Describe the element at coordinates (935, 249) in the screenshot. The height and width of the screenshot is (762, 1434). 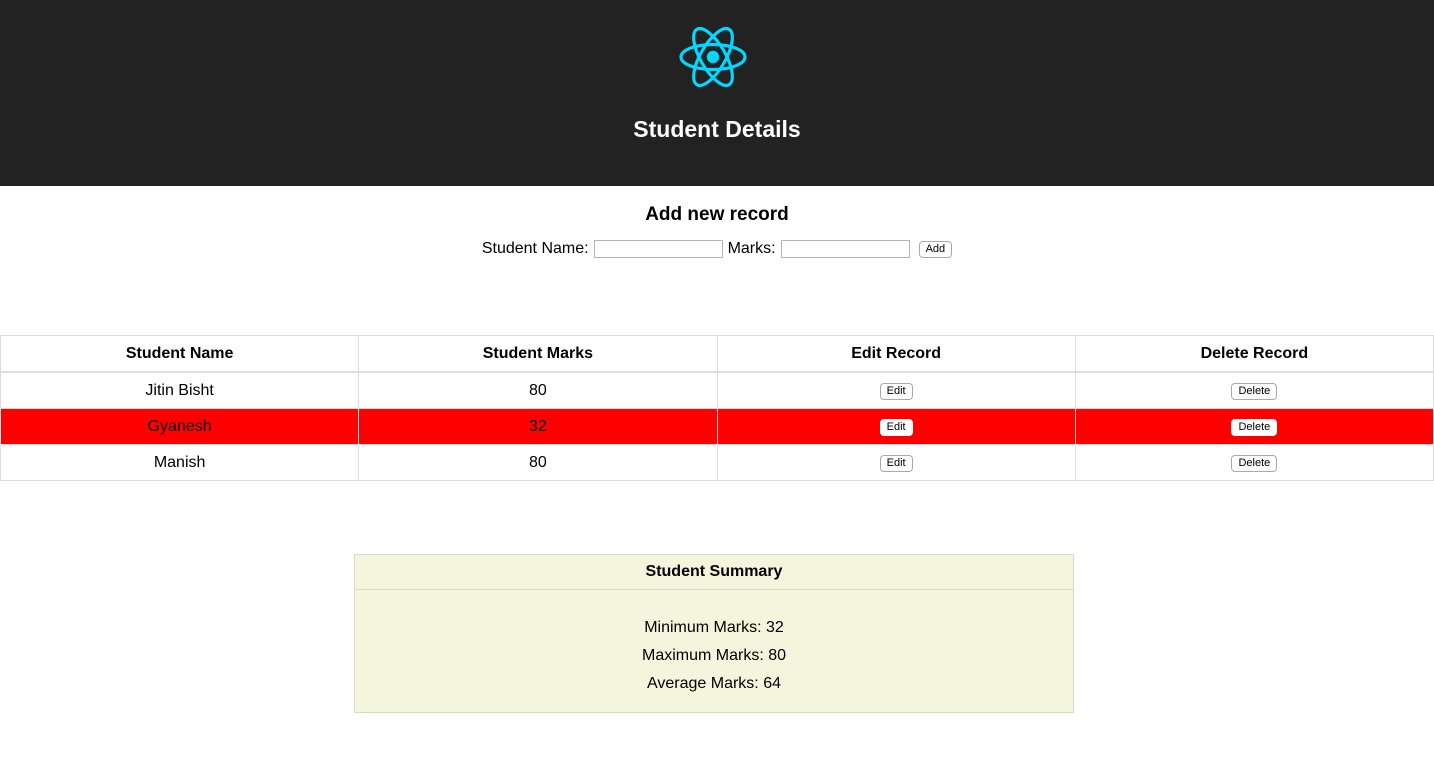
I see `add-button: Add` at that location.